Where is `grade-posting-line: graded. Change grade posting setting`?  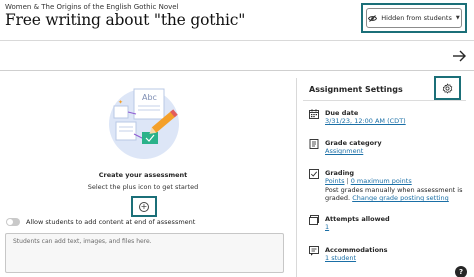 grade-posting-line: graded. Change grade posting setting is located at coordinates (394, 198).